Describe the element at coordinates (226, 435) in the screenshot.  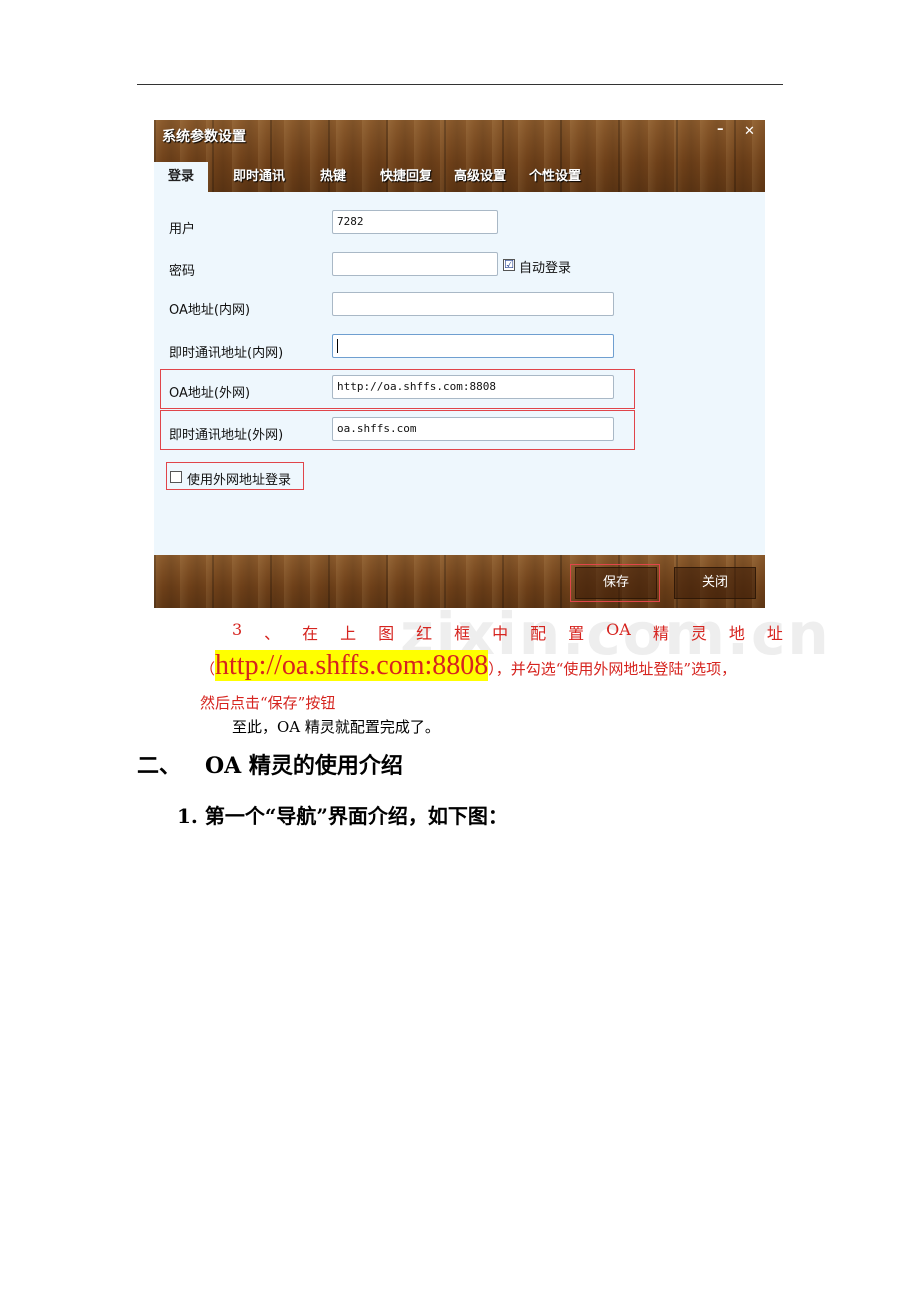
I see `im-external-label: 即时通讯地址(外网)` at that location.